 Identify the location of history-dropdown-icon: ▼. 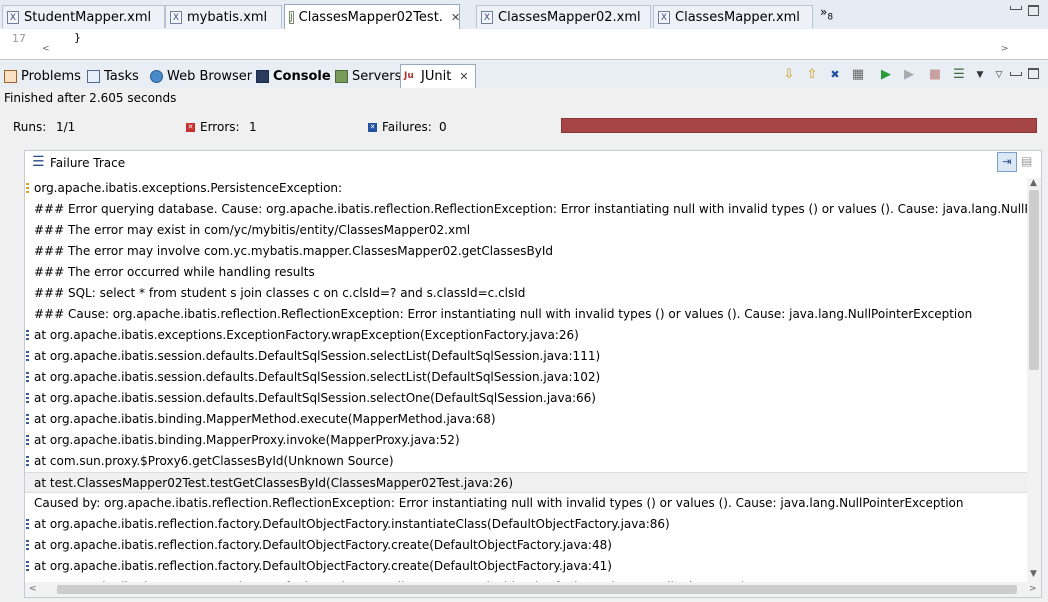
(980, 75).